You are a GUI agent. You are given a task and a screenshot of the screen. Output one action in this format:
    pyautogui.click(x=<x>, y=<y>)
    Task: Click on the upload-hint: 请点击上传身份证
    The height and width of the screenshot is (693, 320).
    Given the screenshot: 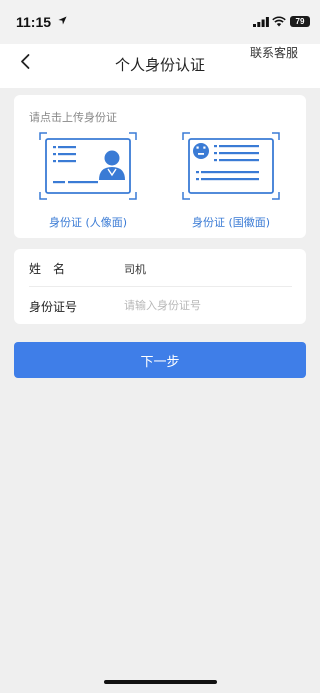 What is the action you would take?
    pyautogui.click(x=73, y=117)
    